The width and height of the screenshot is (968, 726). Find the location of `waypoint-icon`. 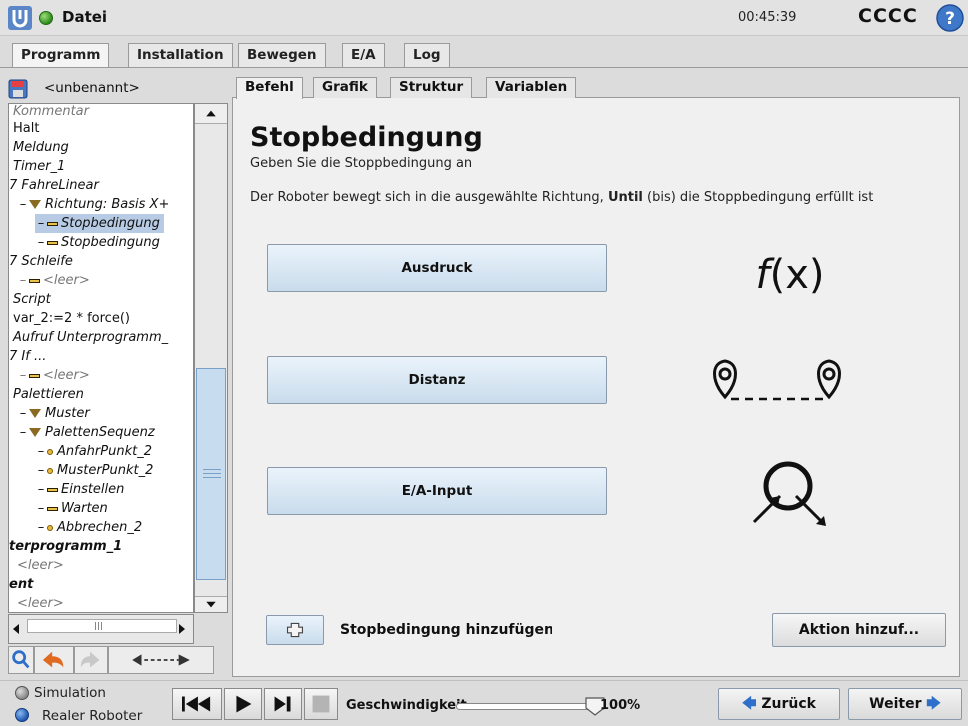

waypoint-icon is located at coordinates (50, 451).